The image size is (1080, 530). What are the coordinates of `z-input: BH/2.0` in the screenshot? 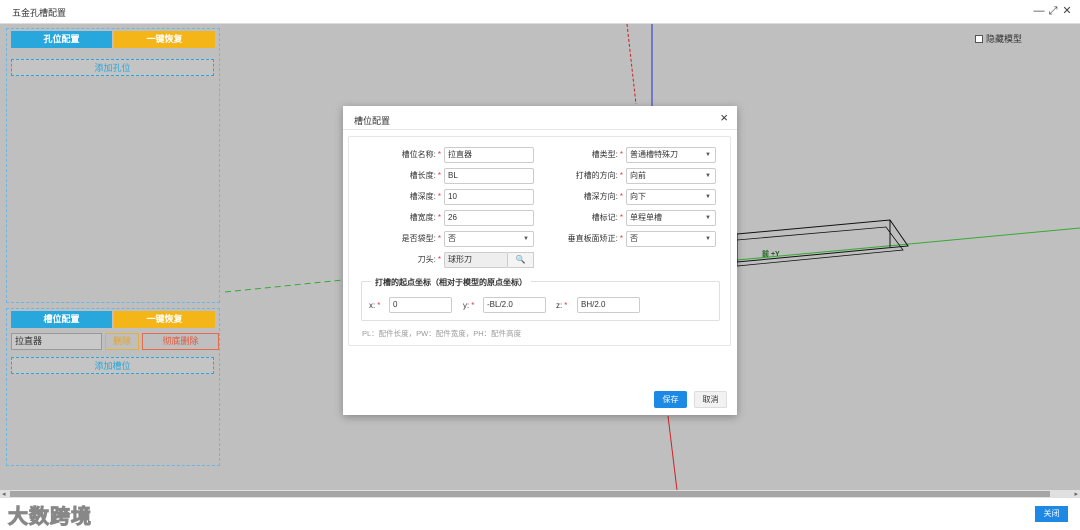 It's located at (608, 305).